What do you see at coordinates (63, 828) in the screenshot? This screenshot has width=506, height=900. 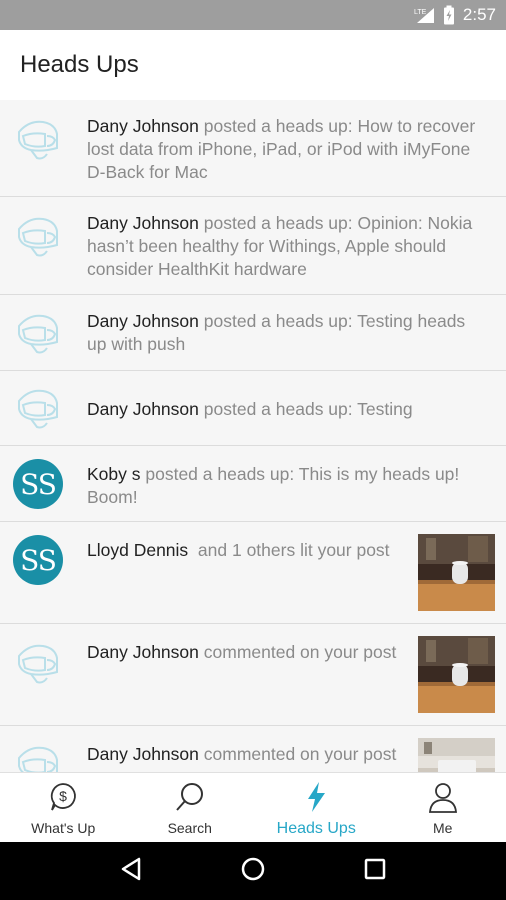 I see `tab-label: What's Up` at bounding box center [63, 828].